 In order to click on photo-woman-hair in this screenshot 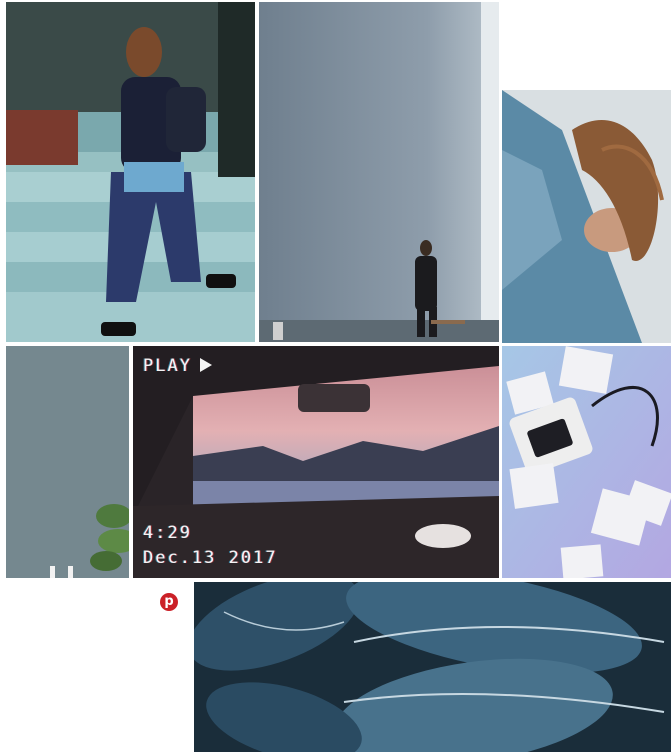, I will do `click(586, 216)`.